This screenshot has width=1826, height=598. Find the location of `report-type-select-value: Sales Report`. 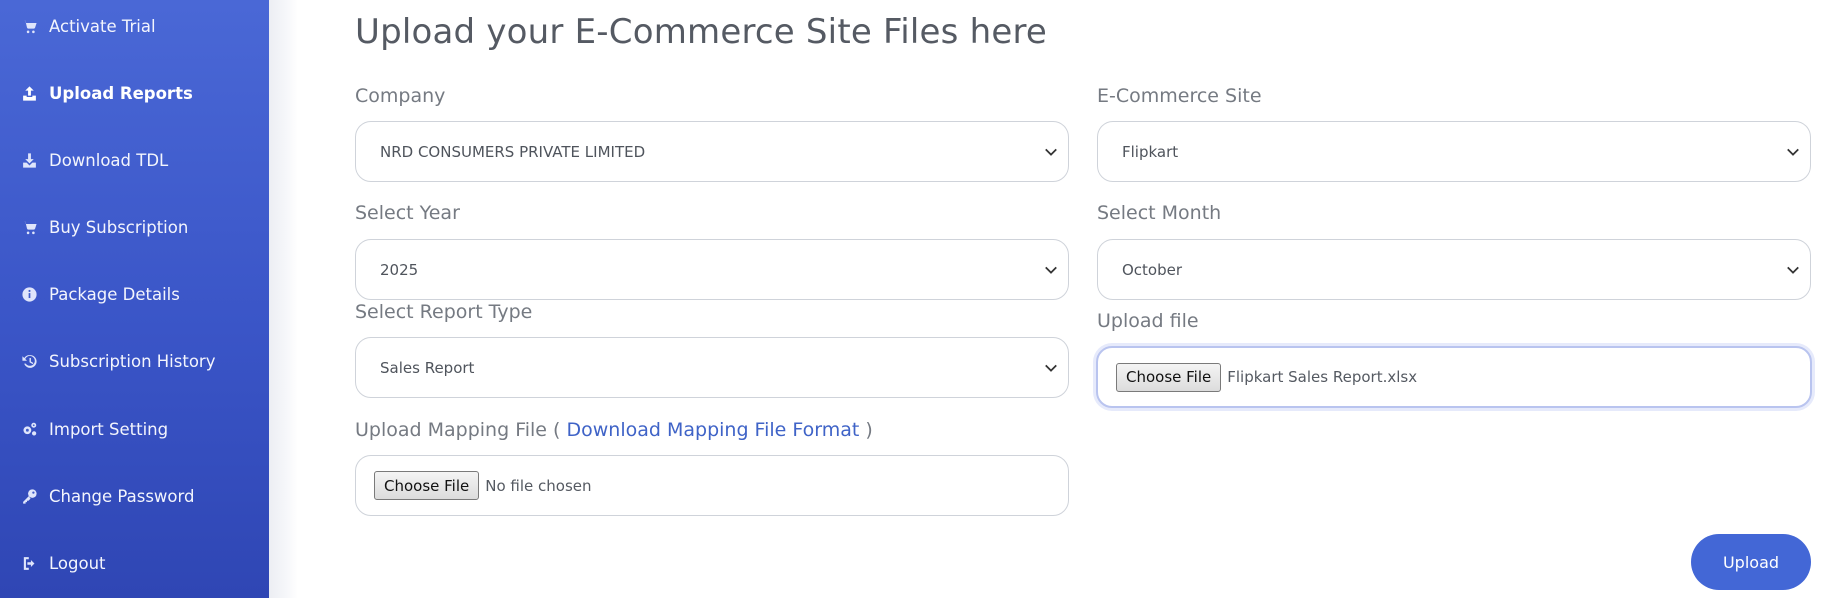

report-type-select-value: Sales Report is located at coordinates (427, 367).